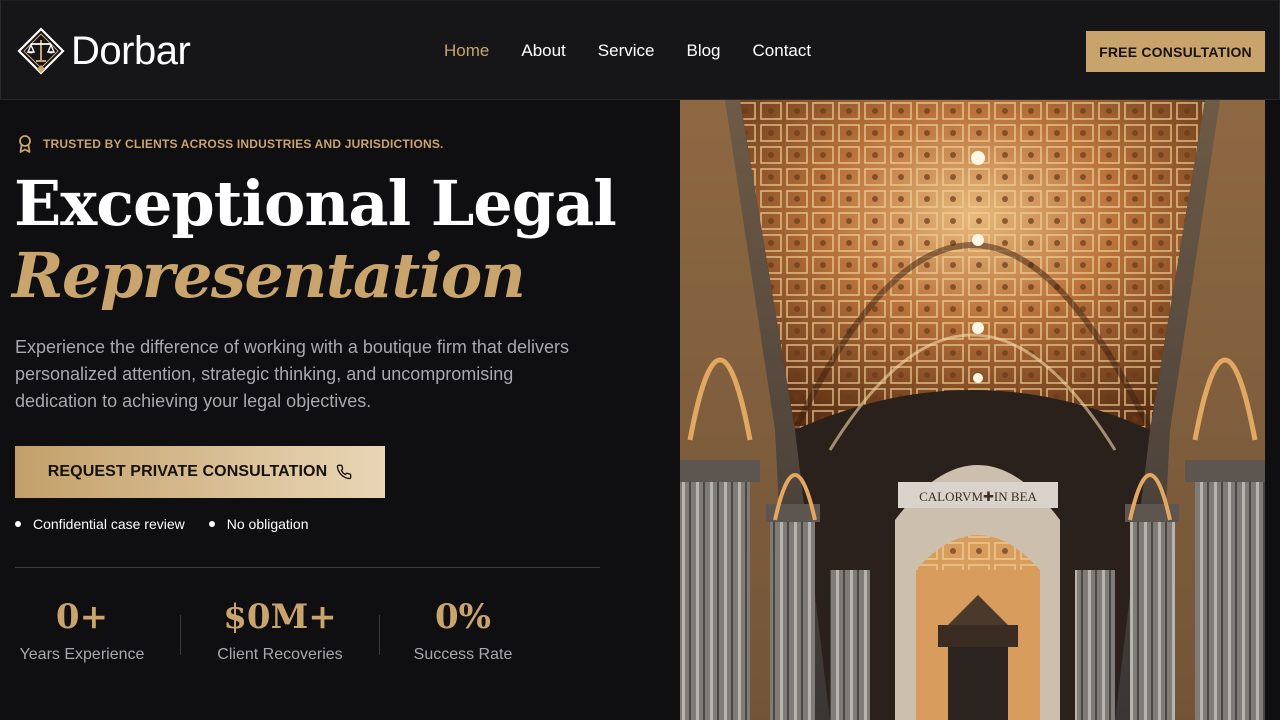 This screenshot has height=720, width=1280. Describe the element at coordinates (1175, 51) in the screenshot. I see `free-consultation-button: FREE CONSULTATION` at that location.